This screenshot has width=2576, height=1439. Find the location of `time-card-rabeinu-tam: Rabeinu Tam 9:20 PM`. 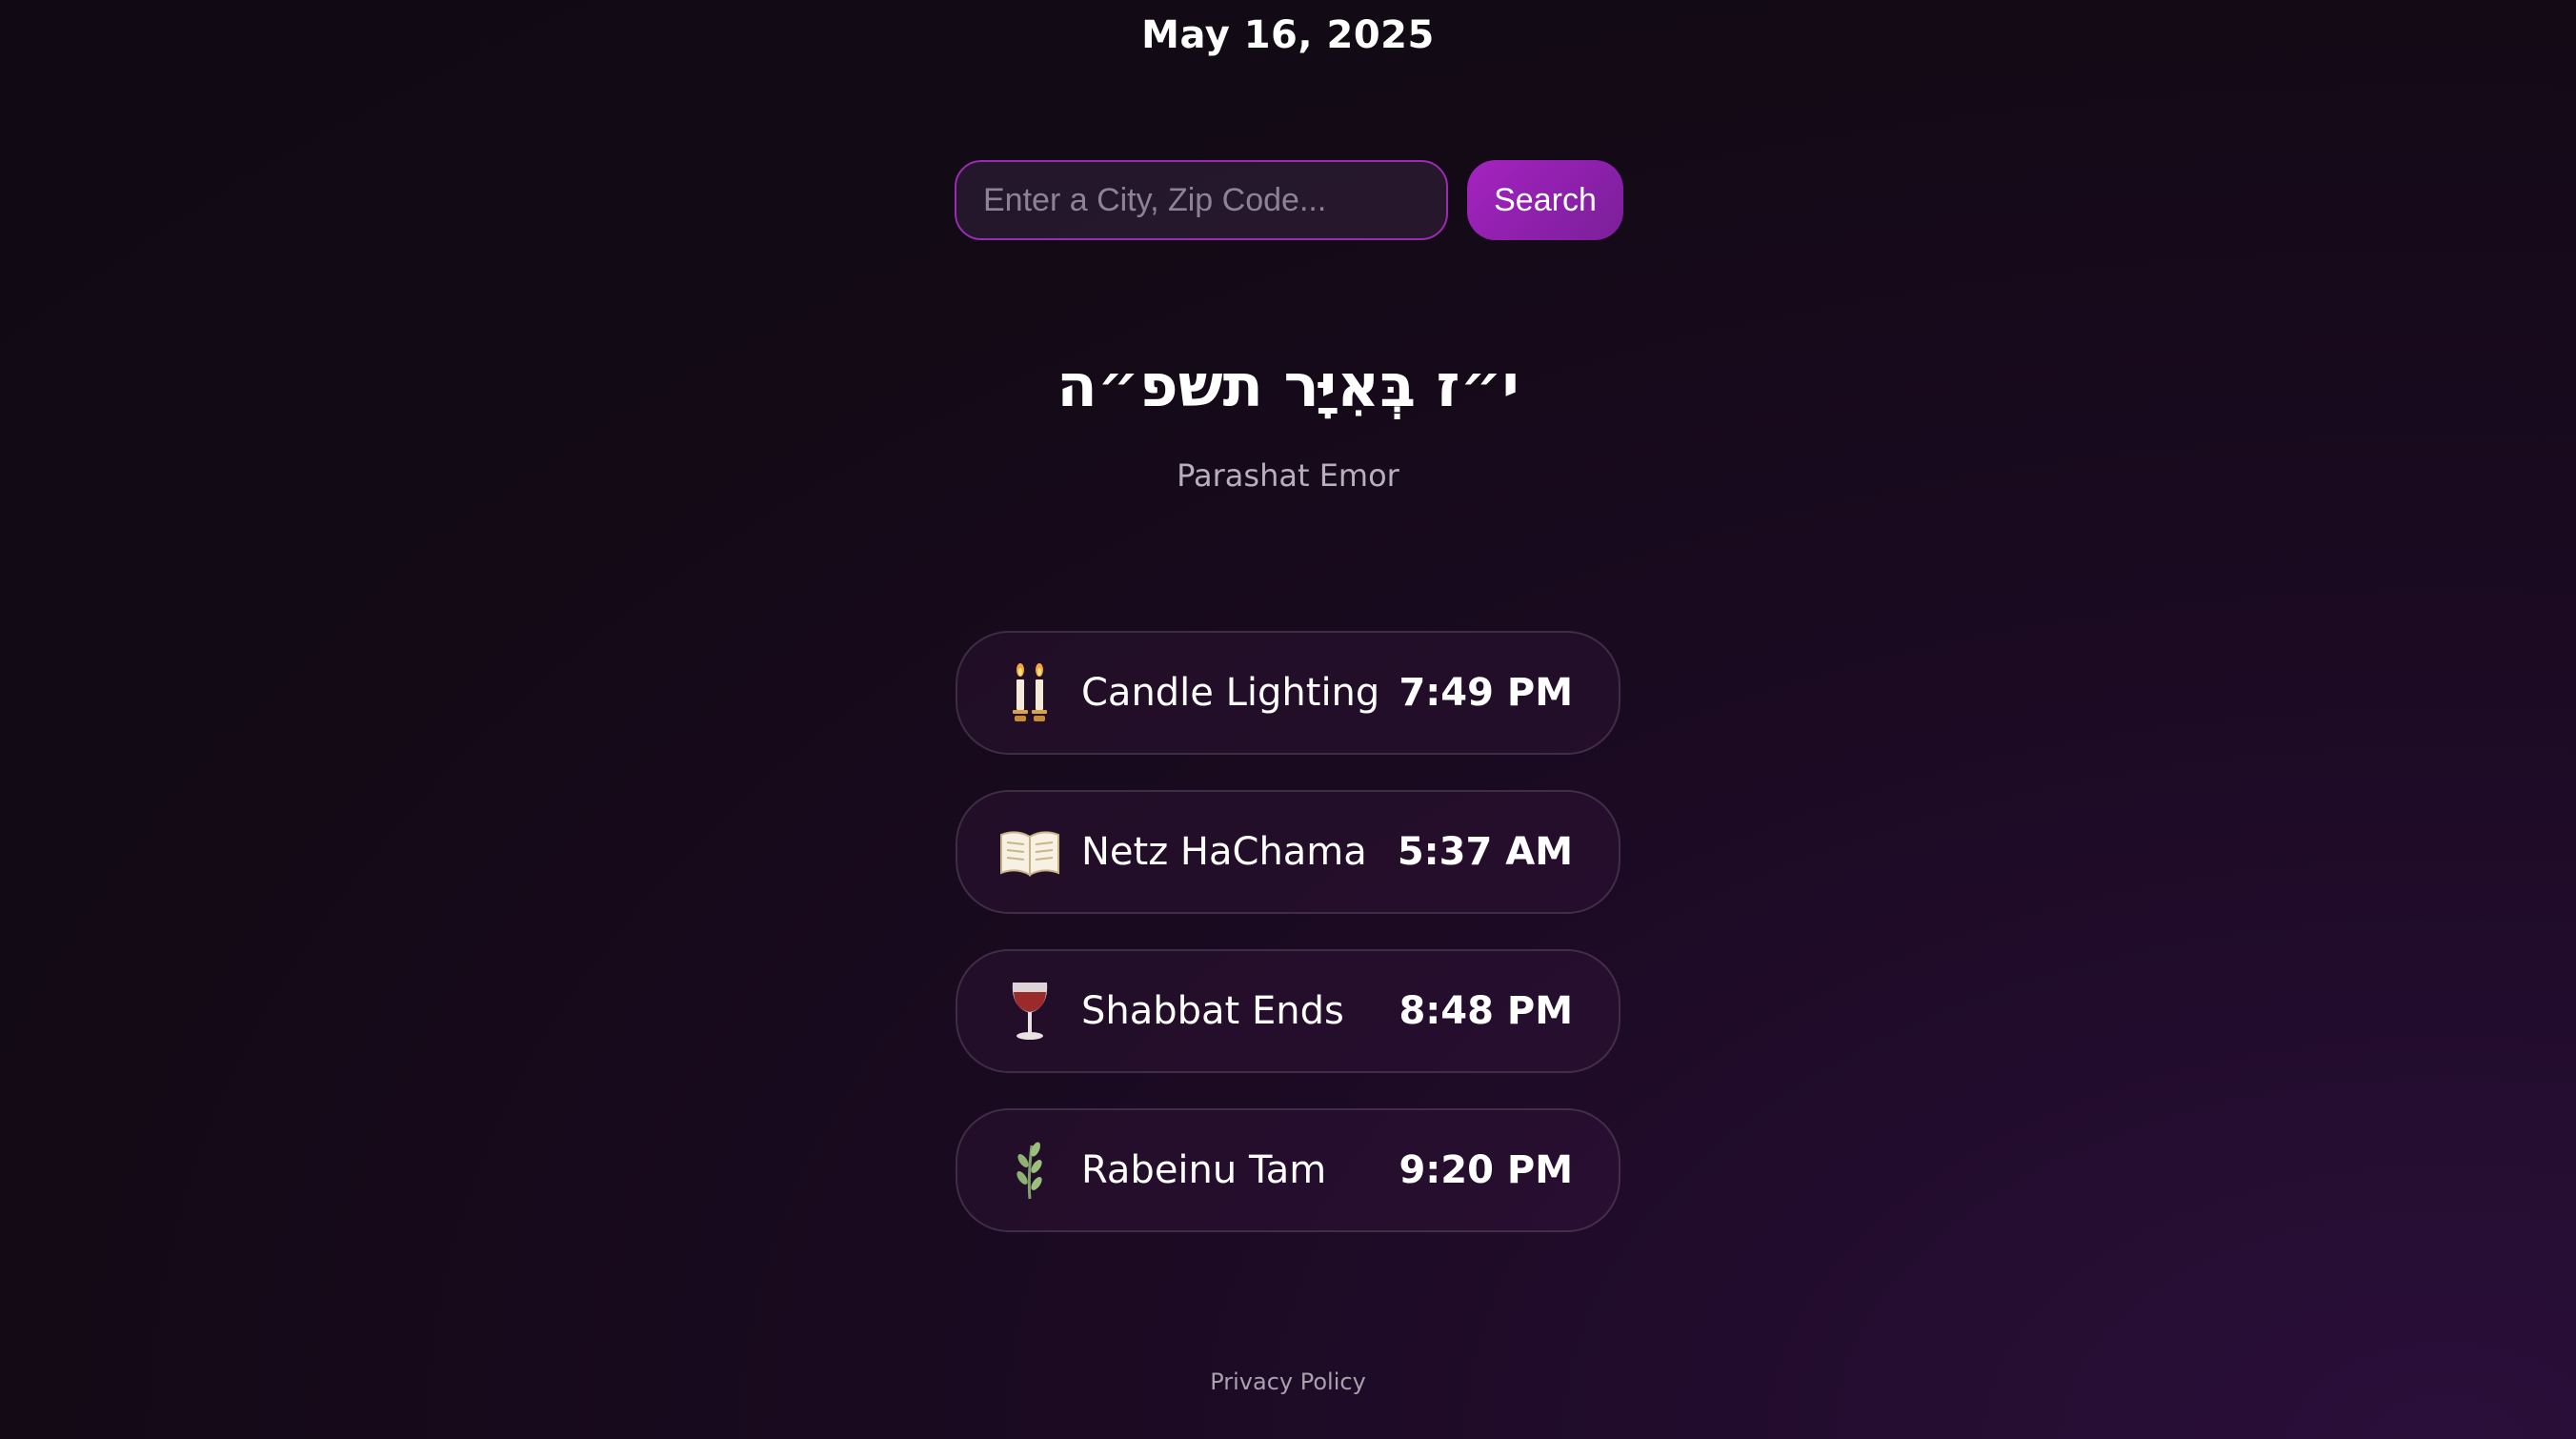

time-card-rabeinu-tam: Rabeinu Tam 9:20 PM is located at coordinates (1288, 1170).